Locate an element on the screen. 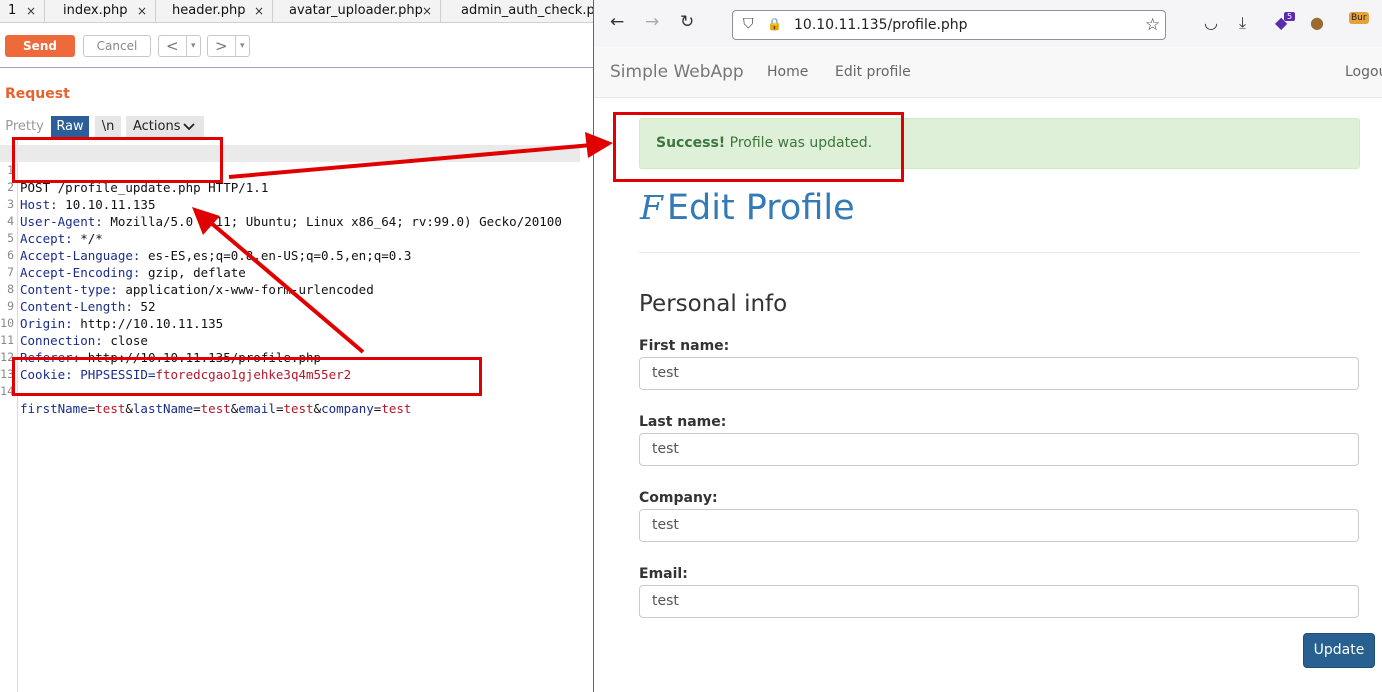  first-name-value: test is located at coordinates (665, 373).